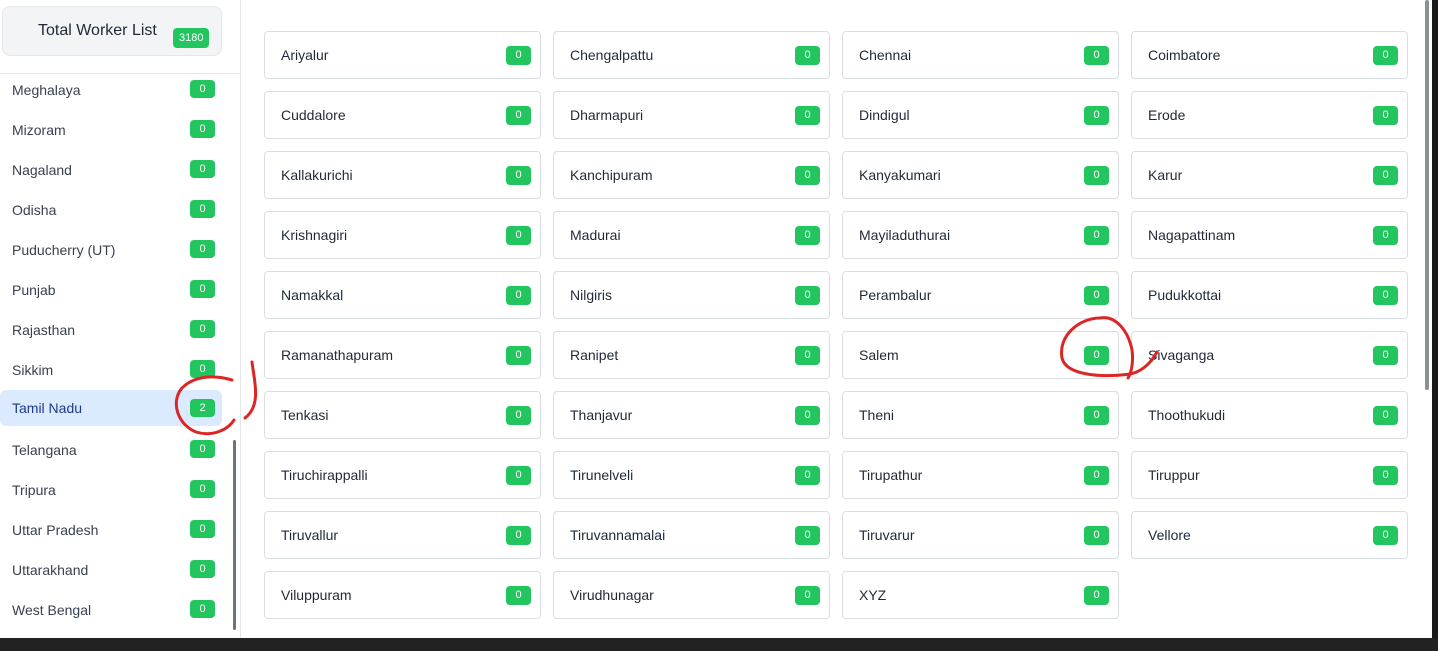 The width and height of the screenshot is (1438, 651). What do you see at coordinates (116, 534) in the screenshot?
I see `sidebar-state-item: Uttar Pradesh 0` at bounding box center [116, 534].